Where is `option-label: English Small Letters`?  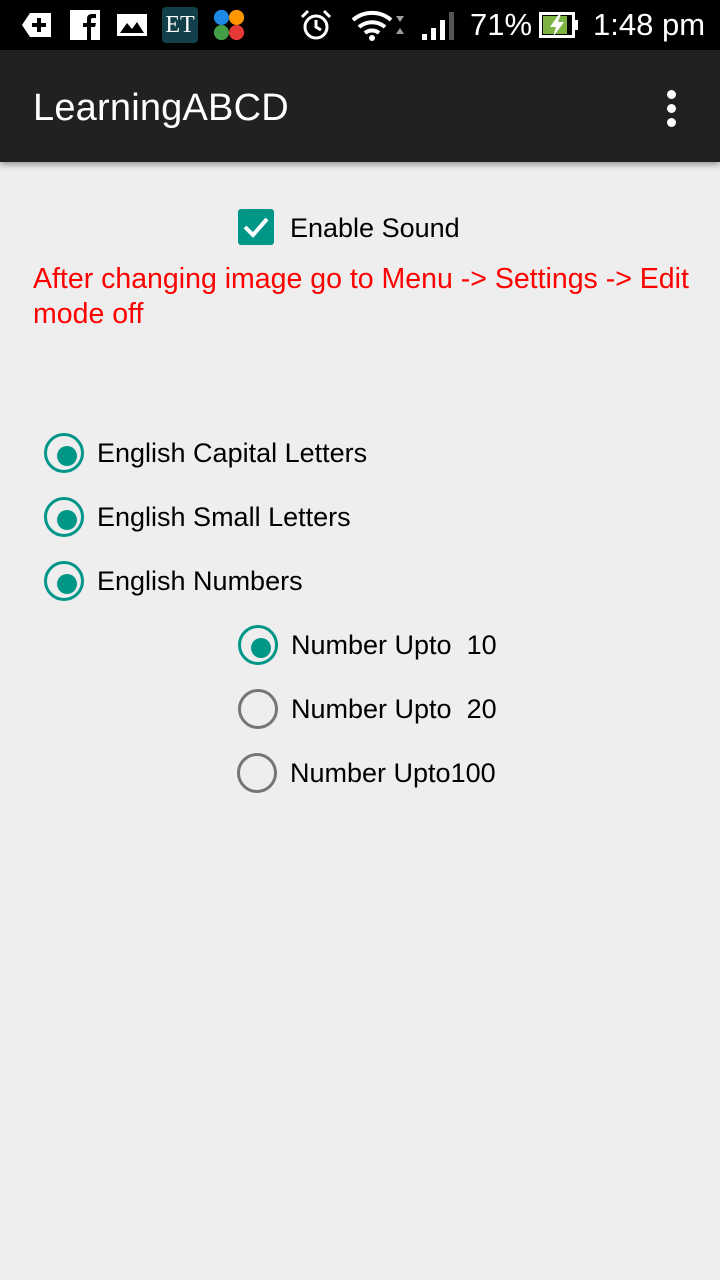
option-label: English Small Letters is located at coordinates (224, 517).